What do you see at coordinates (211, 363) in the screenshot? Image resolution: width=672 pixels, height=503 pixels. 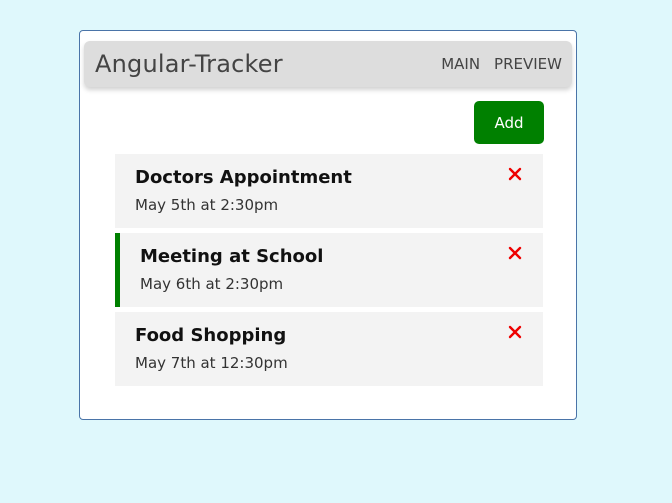 I see `task-date: May 7th at 12:30pm` at bounding box center [211, 363].